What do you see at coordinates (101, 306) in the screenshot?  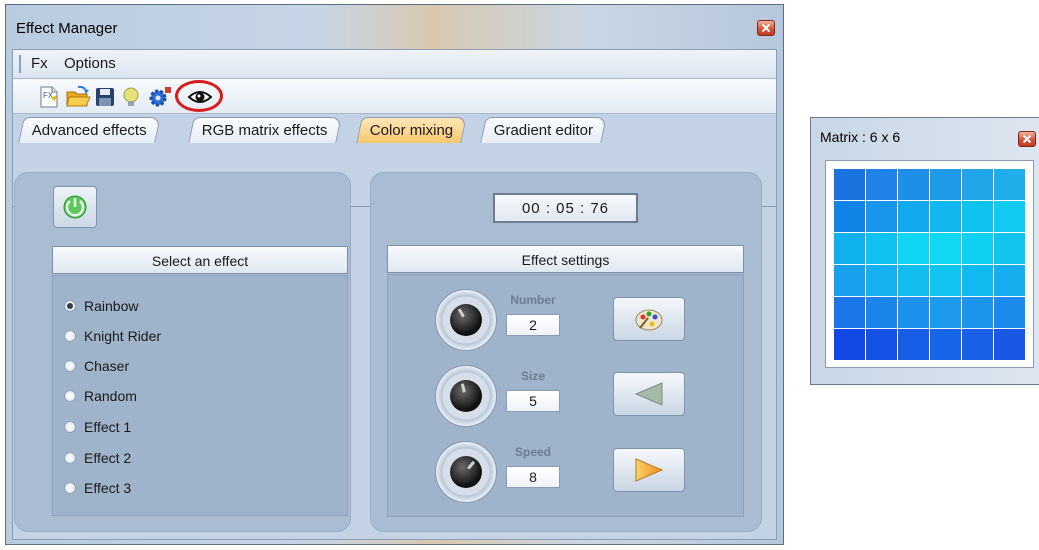 I see `radio-rainbow: Rainbow` at bounding box center [101, 306].